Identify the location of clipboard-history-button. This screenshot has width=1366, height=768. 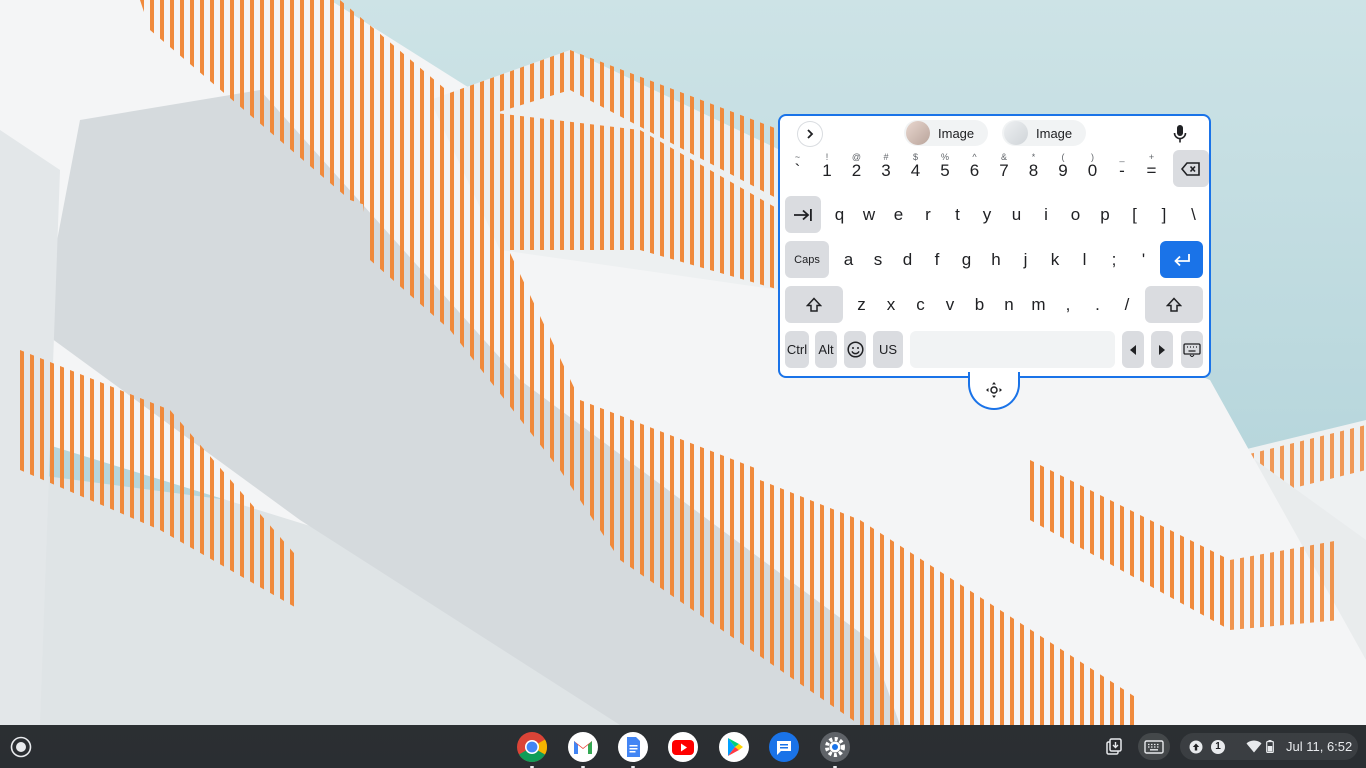
(1114, 746).